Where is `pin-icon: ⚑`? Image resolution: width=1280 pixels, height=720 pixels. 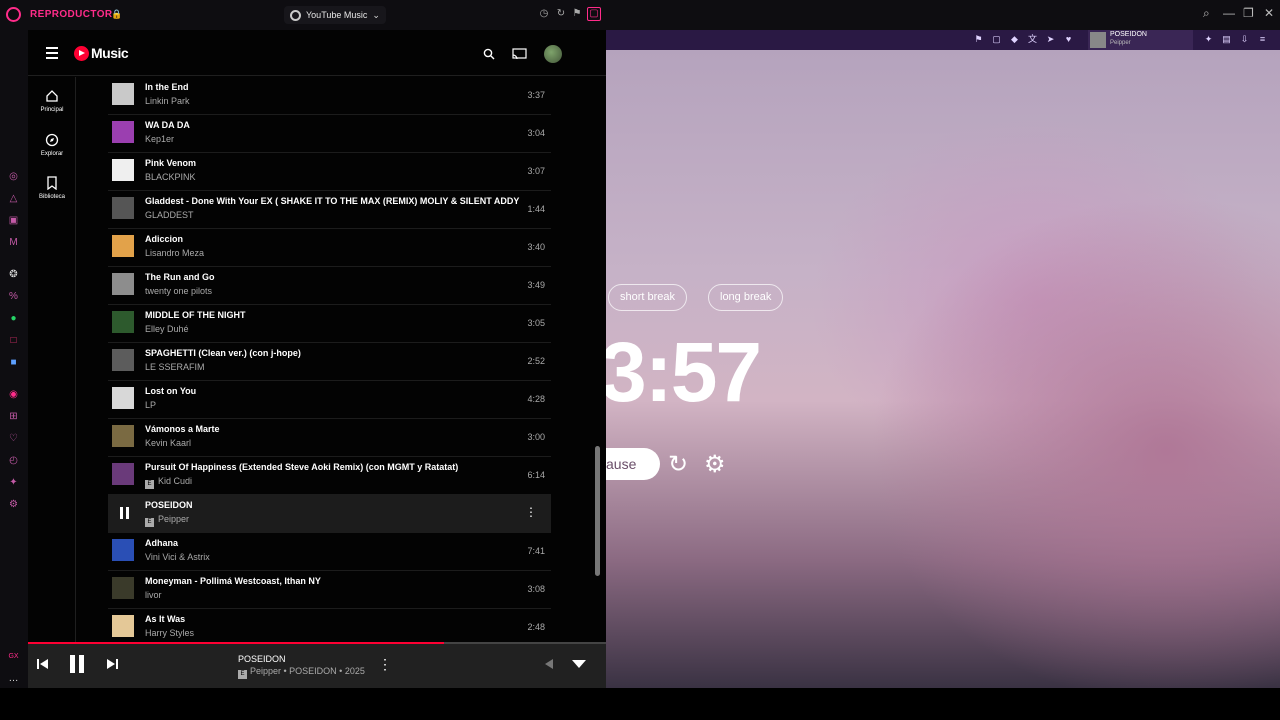
pin-icon: ⚑ is located at coordinates (978, 39).